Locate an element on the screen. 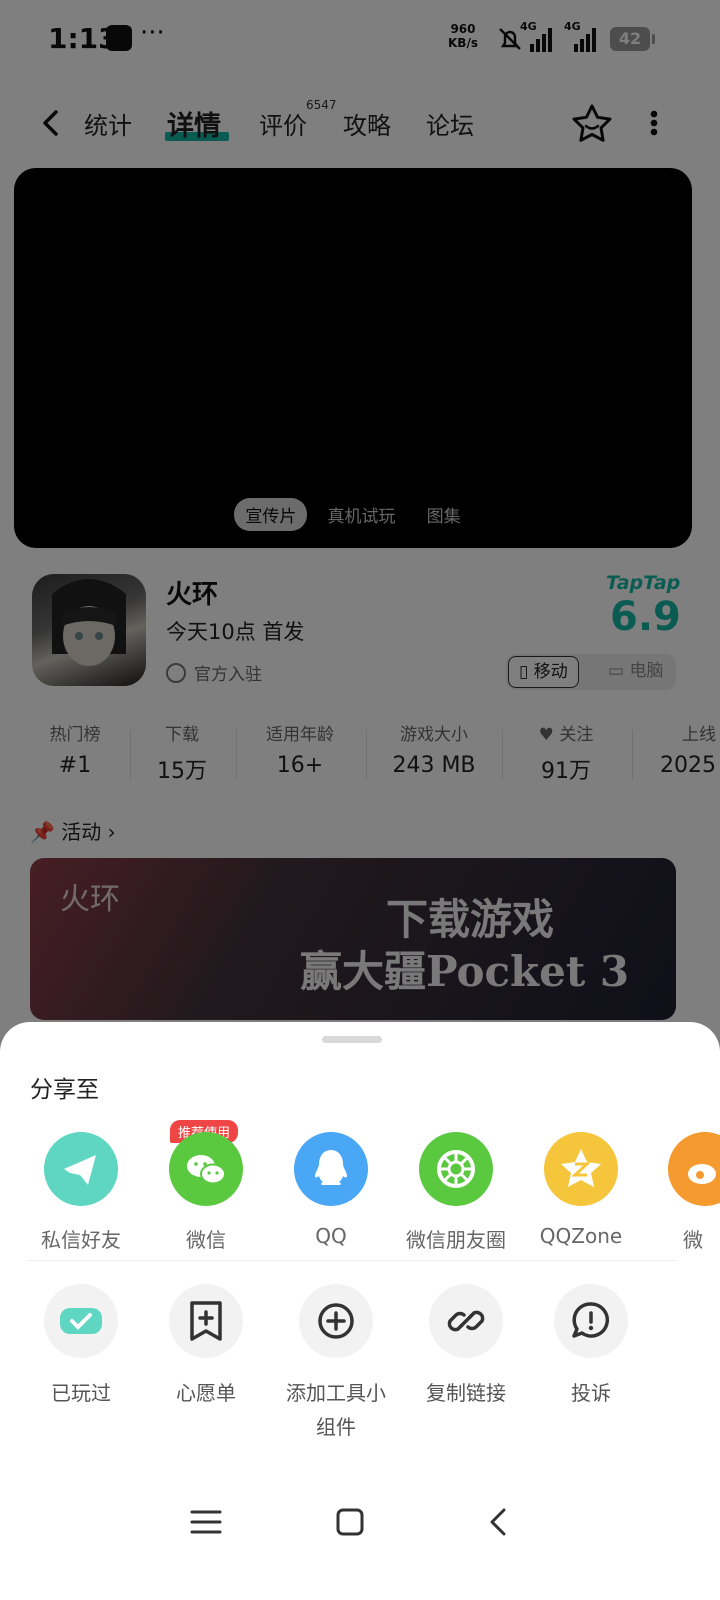 The image size is (720, 1600). system-nav-bar is located at coordinates (360, 1520).